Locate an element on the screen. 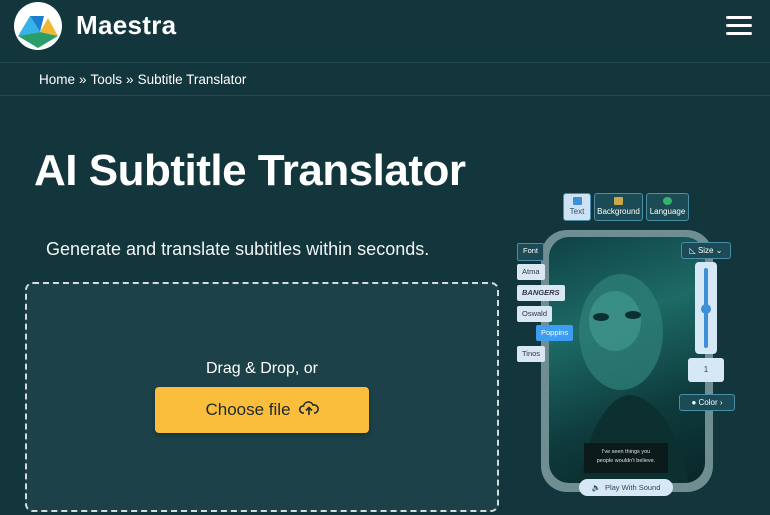  text-tab-icon is located at coordinates (577, 201).